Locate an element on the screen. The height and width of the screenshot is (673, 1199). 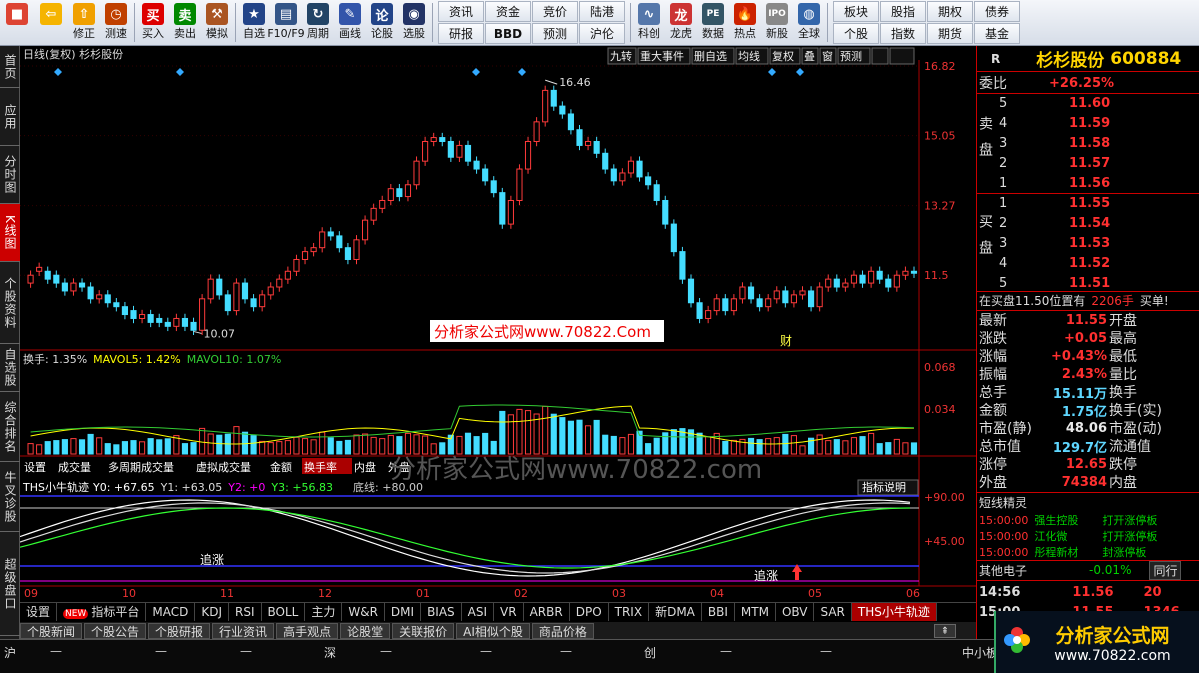
chart-tool-3: 均线 is located at coordinates (752, 56).